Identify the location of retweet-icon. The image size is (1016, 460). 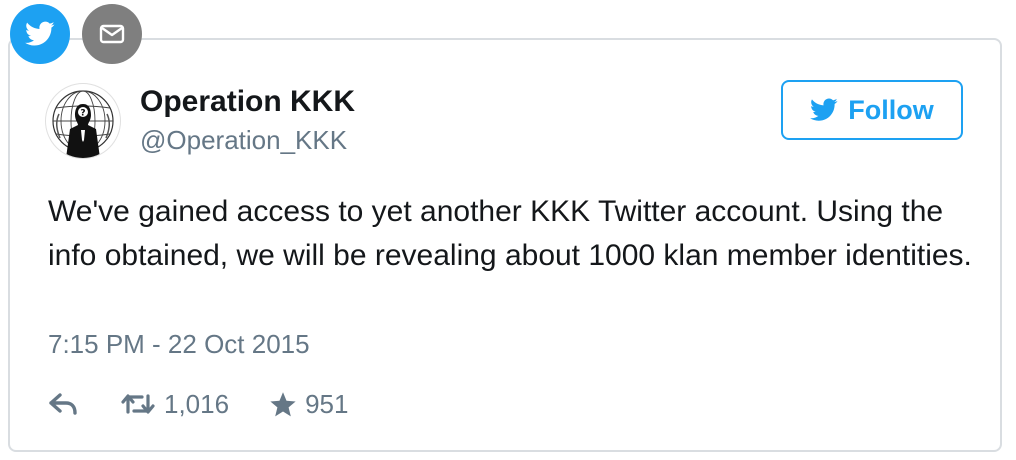
(138, 404).